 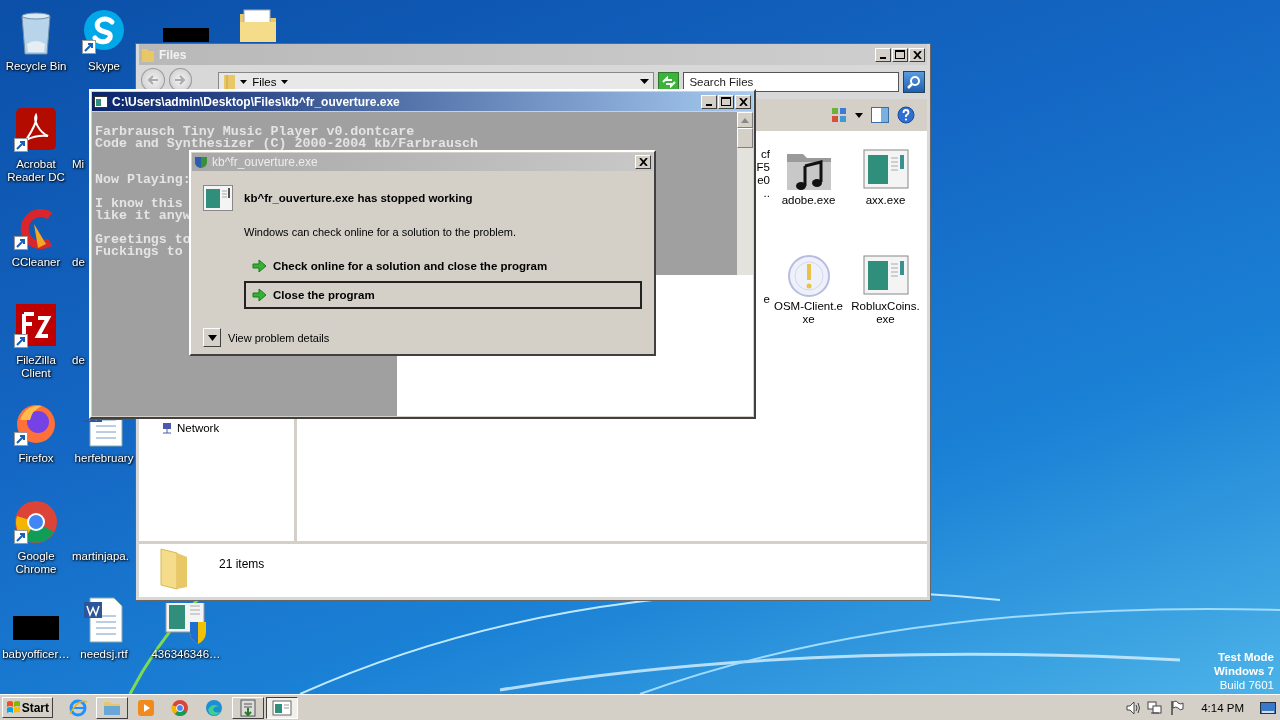 I want to click on clock: 4:14 PM, so click(x=1222, y=707).